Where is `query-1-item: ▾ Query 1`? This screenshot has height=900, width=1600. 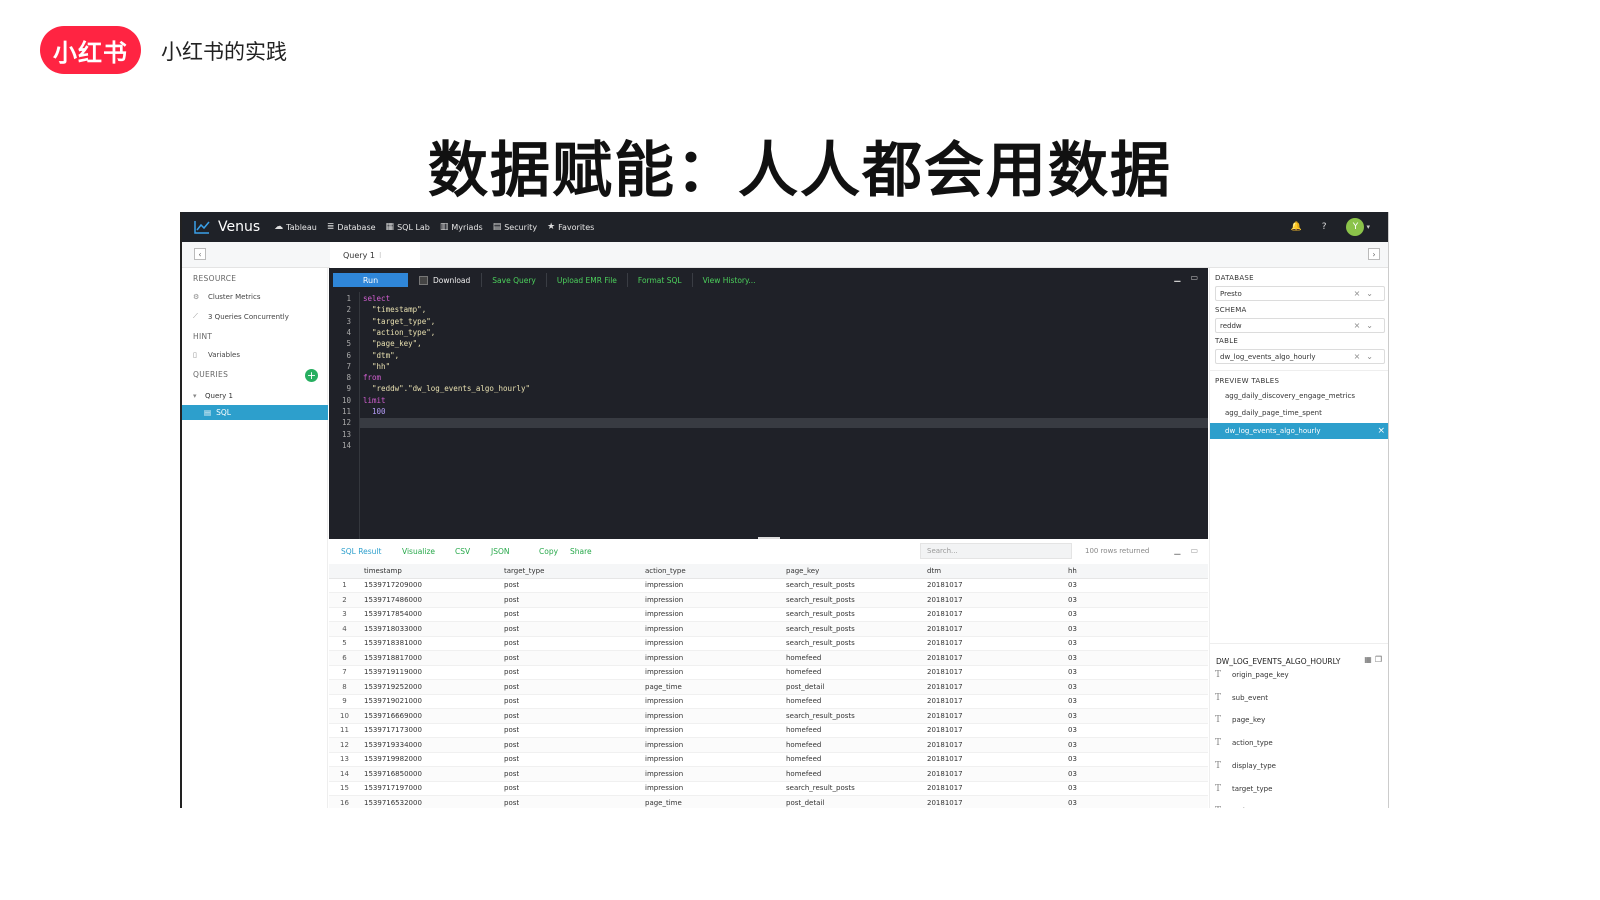
query-1-item: ▾ Query 1 is located at coordinates (213, 396).